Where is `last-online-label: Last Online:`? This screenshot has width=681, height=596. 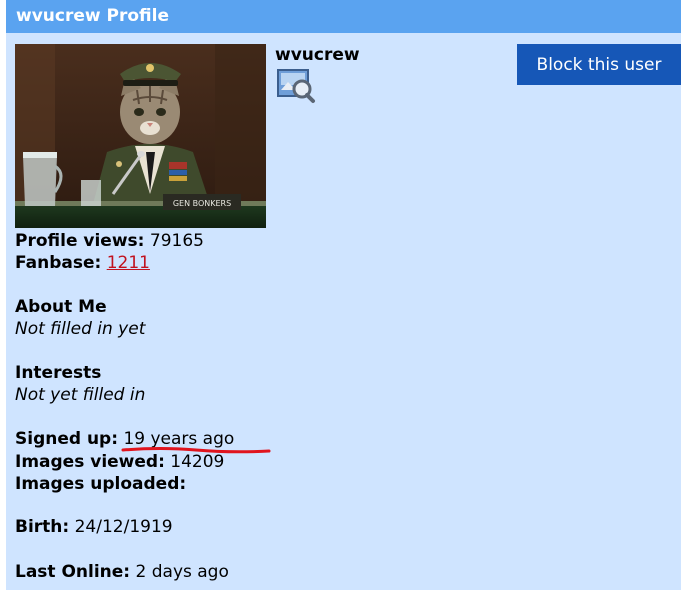
last-online-label: Last Online: is located at coordinates (73, 572).